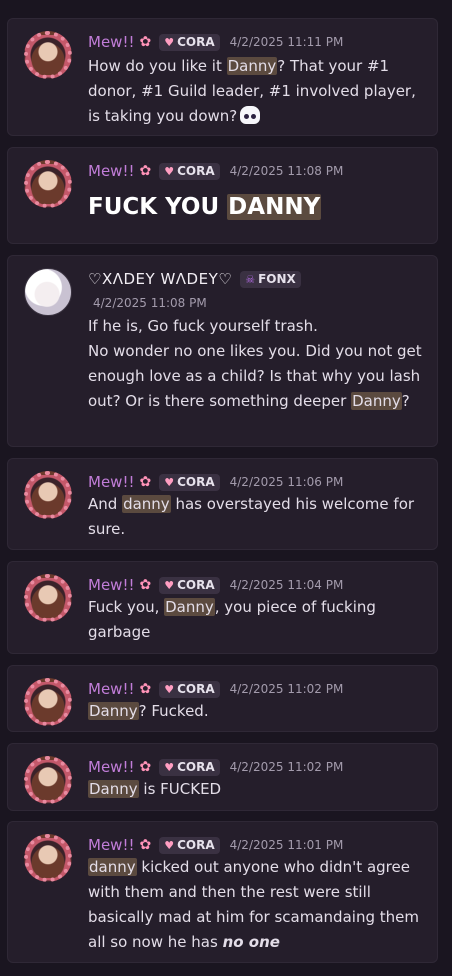 Image resolution: width=452 pixels, height=976 pixels. Describe the element at coordinates (286, 42) in the screenshot. I see `timestamp: 4/2/2025 11:11 PM` at that location.